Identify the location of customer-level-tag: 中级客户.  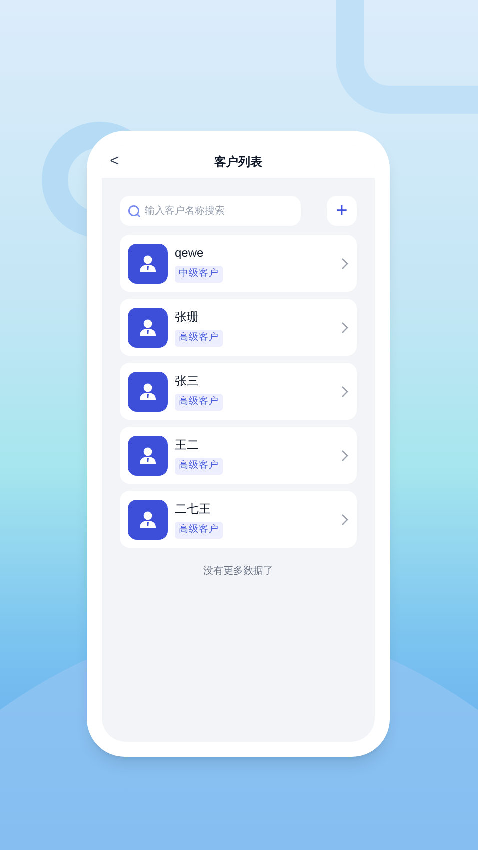
(199, 274).